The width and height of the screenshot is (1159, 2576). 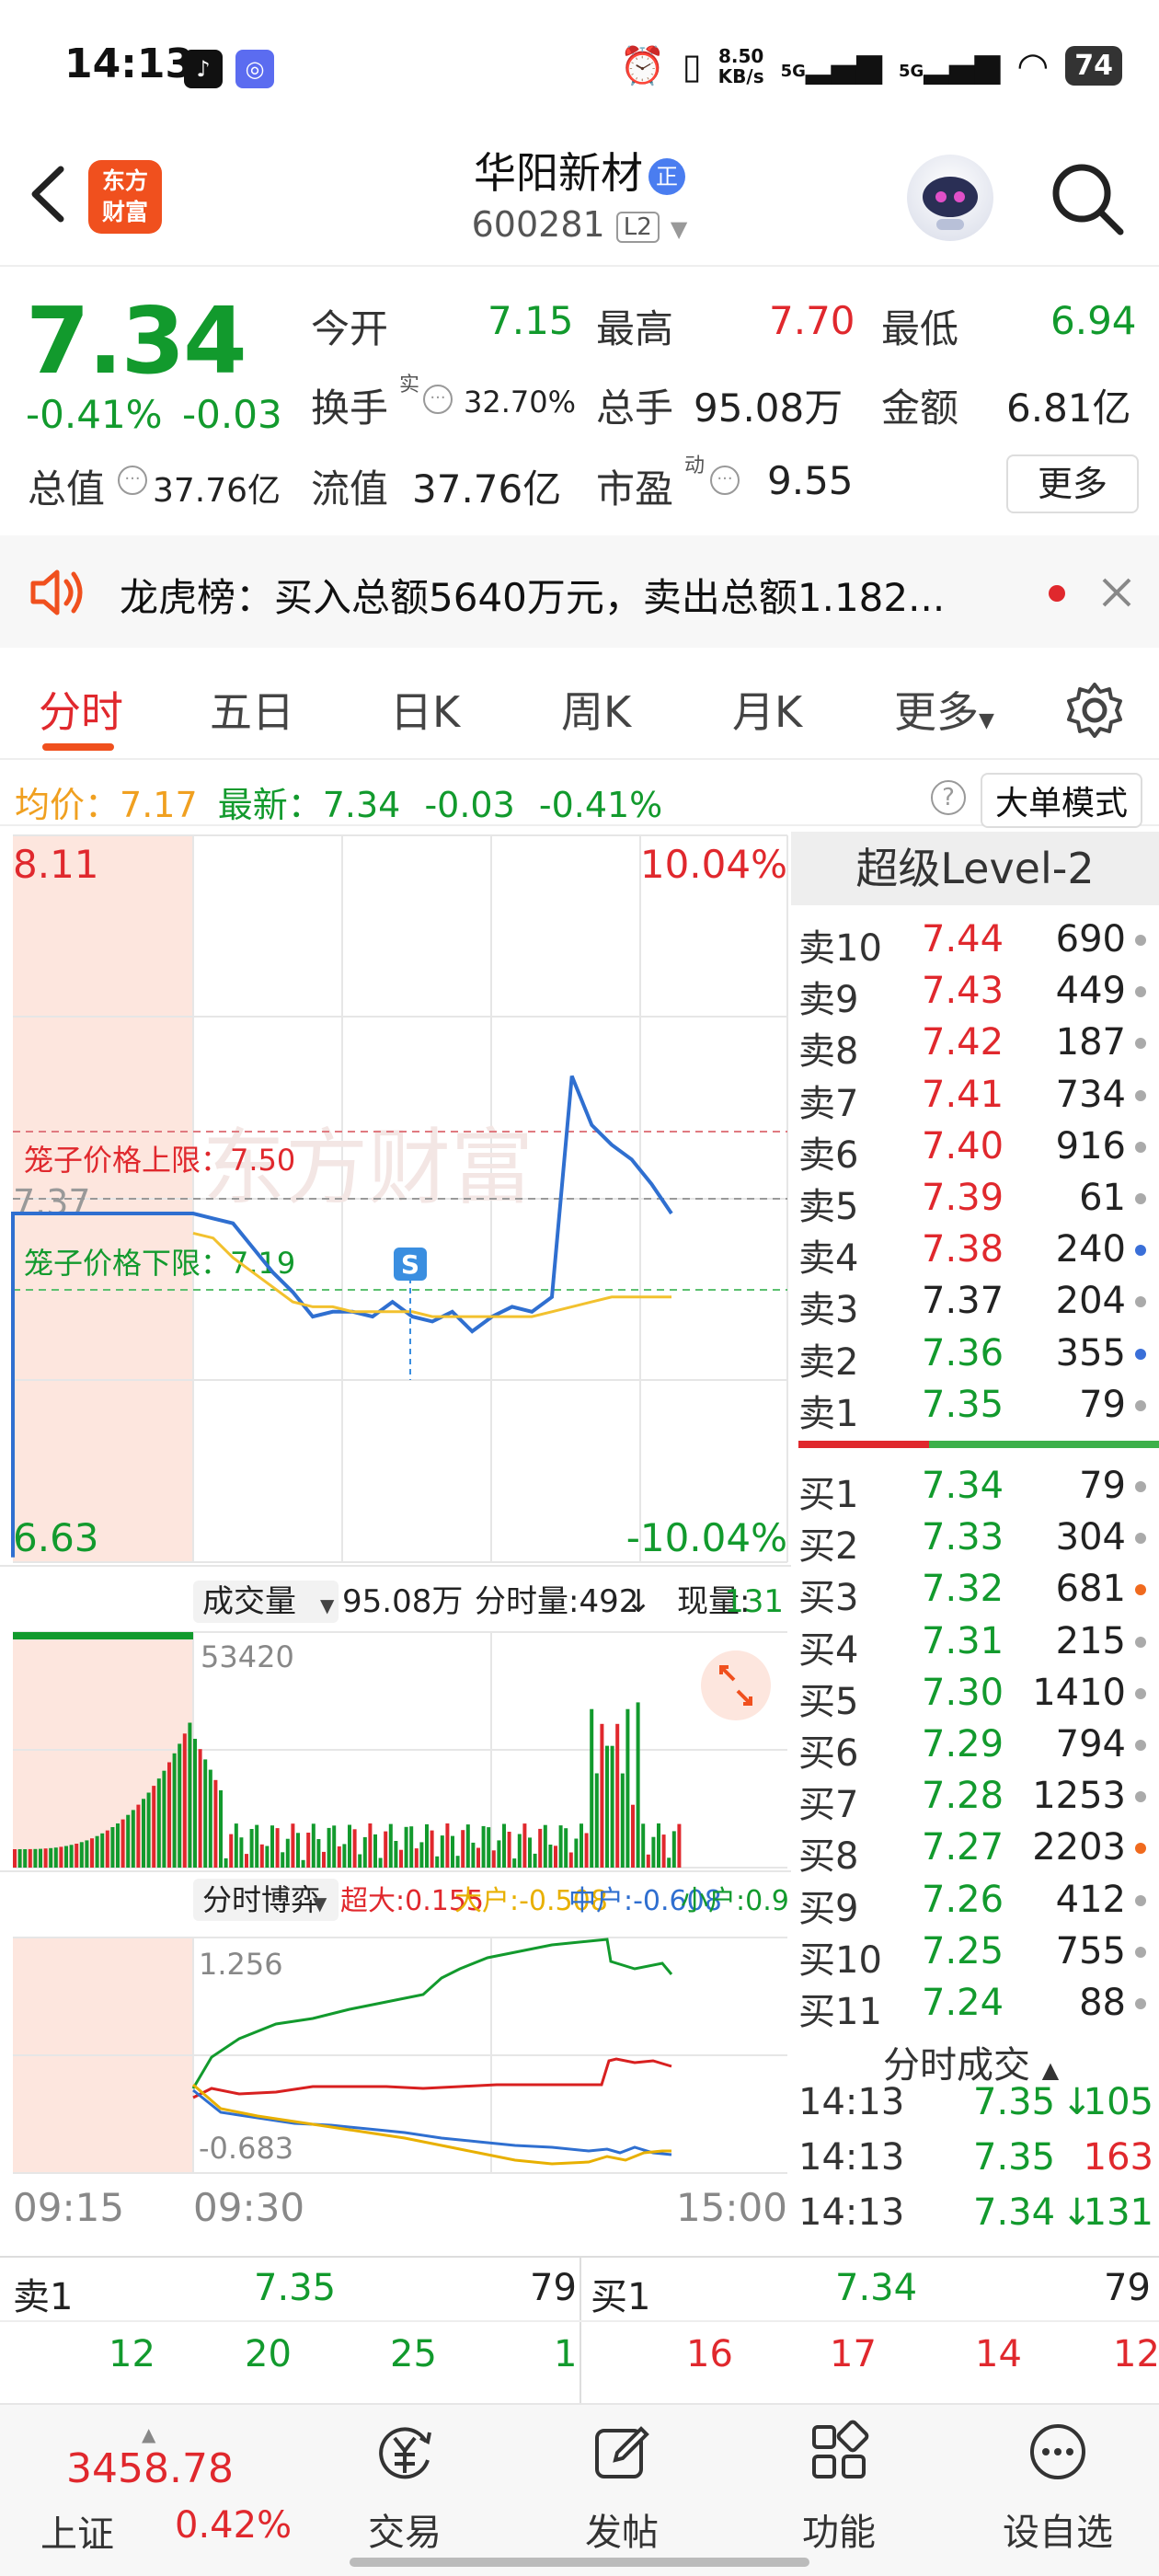 I want to click on ask-row: 卖9 7.43 449, so click(x=978, y=993).